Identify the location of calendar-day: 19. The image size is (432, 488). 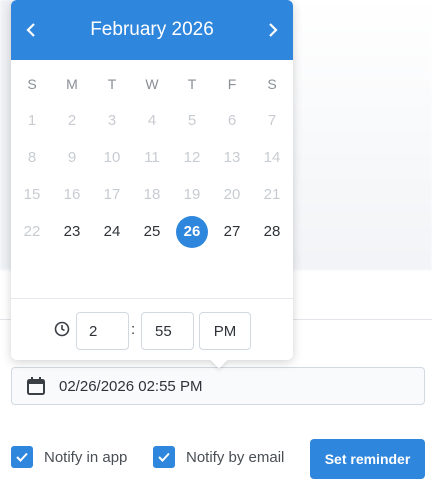
(192, 194).